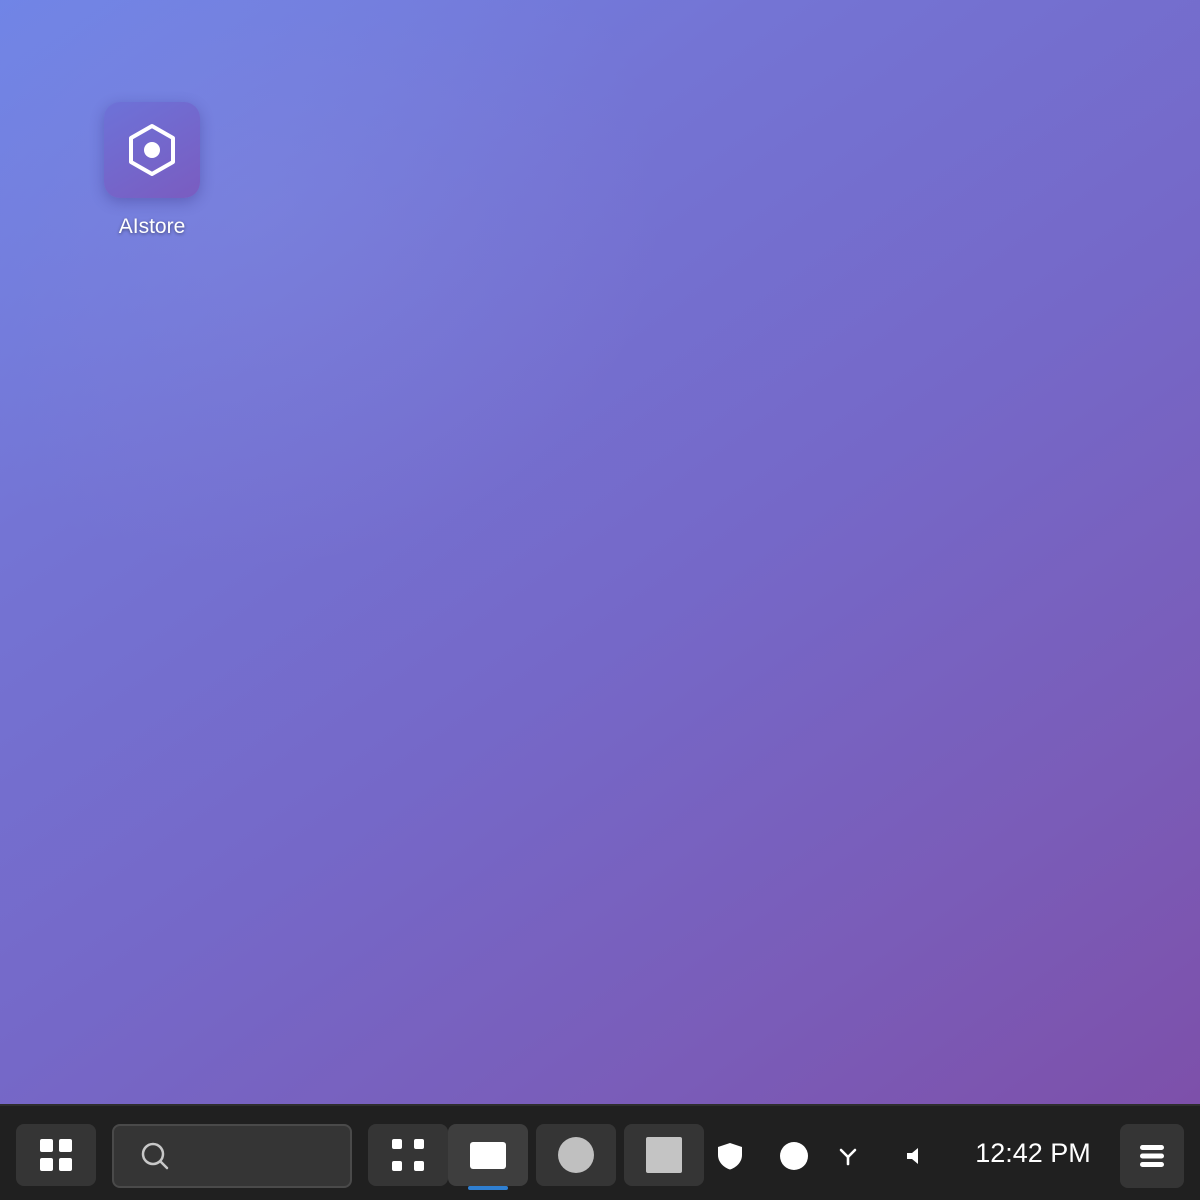 This screenshot has height=1200, width=1200. I want to click on hexagon-icon, so click(152, 150).